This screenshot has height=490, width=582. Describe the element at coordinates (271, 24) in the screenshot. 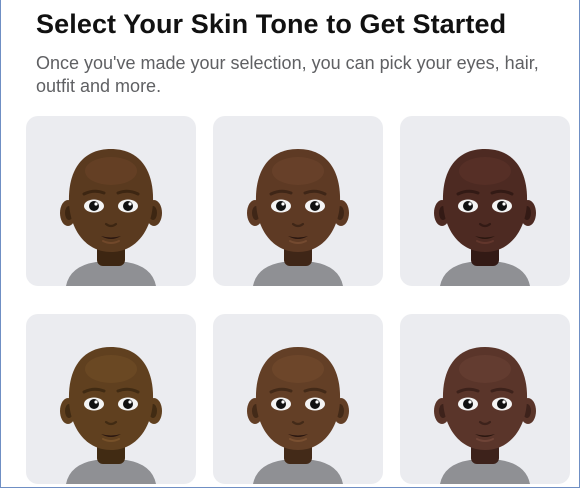

I see `page-title: Select Your Skin Tone to Get Started` at that location.